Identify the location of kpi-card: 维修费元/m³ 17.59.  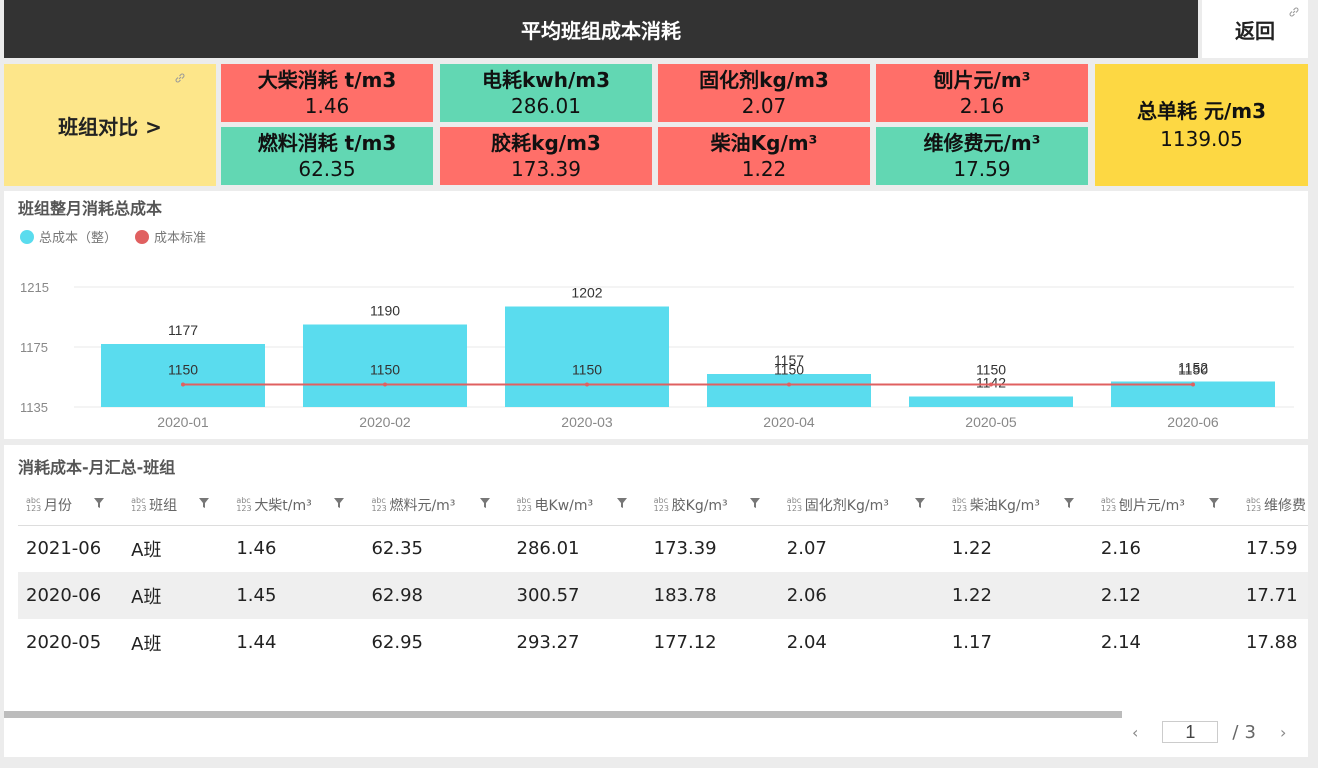
(982, 156).